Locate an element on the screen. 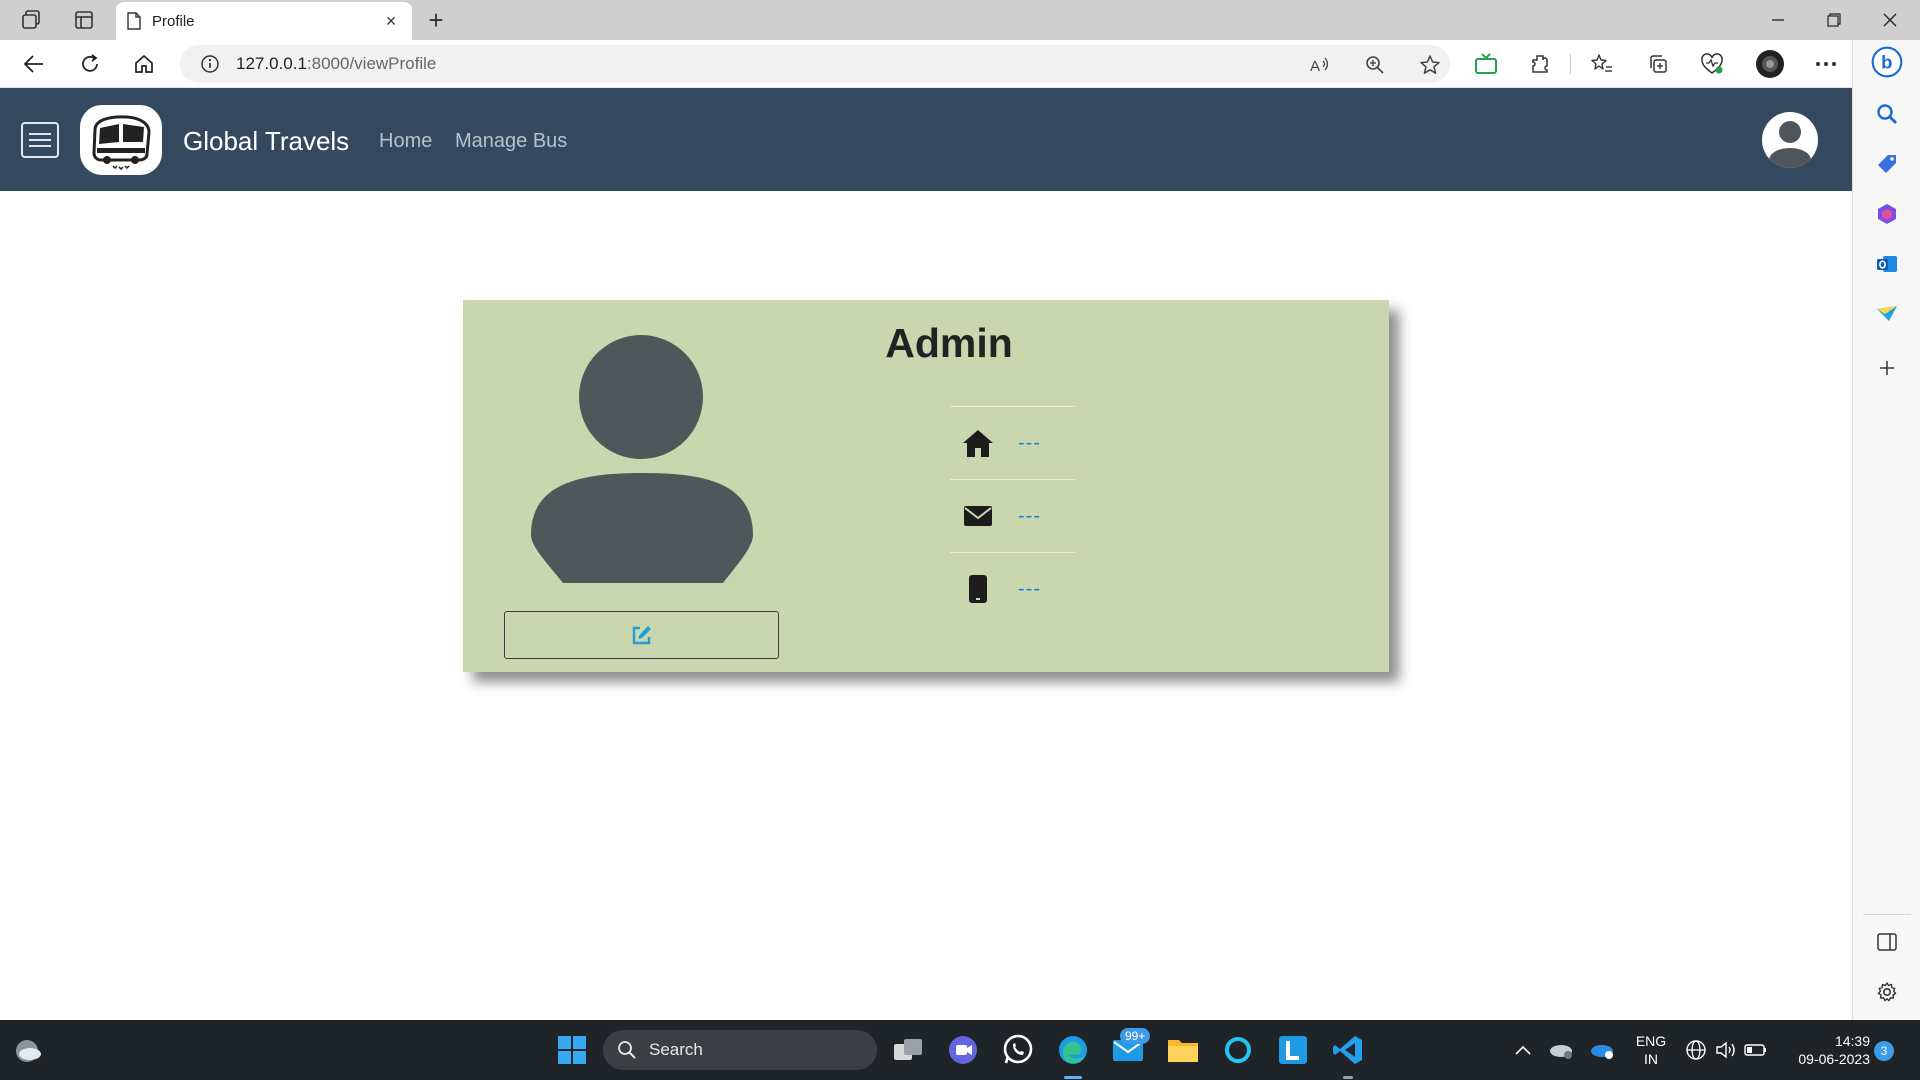 This screenshot has width=1920, height=1080. mobile-phone-icon is located at coordinates (978, 589).